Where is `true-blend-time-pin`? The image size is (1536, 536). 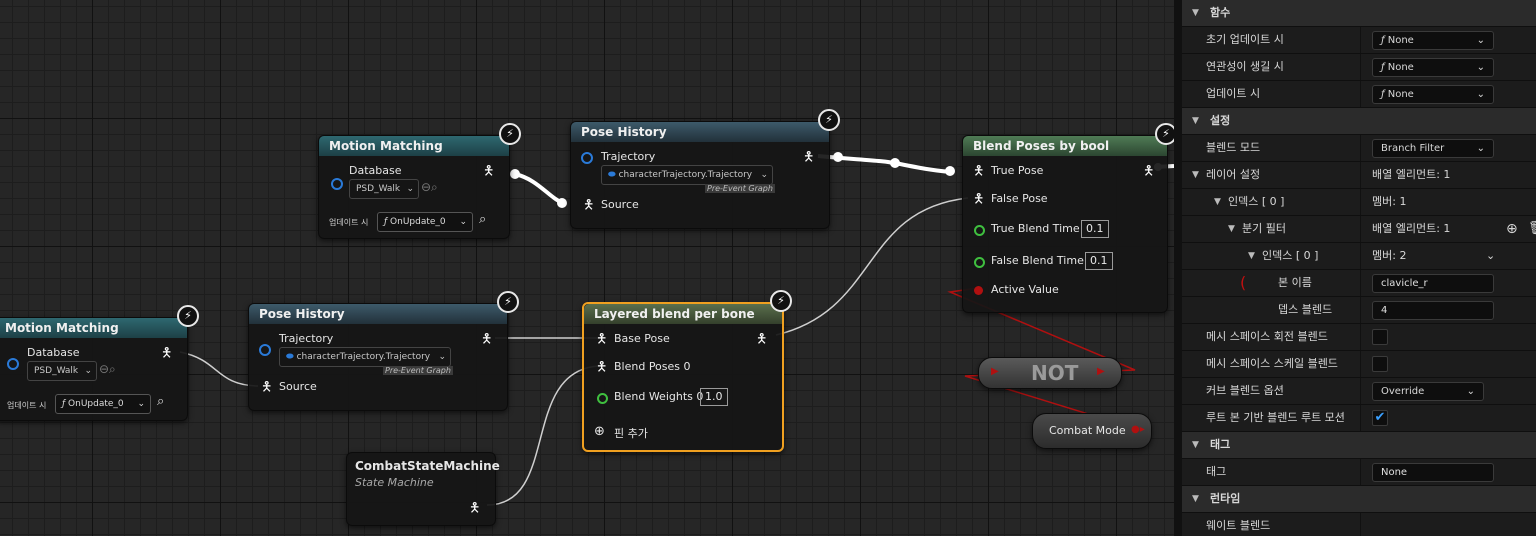
true-blend-time-pin is located at coordinates (979, 230).